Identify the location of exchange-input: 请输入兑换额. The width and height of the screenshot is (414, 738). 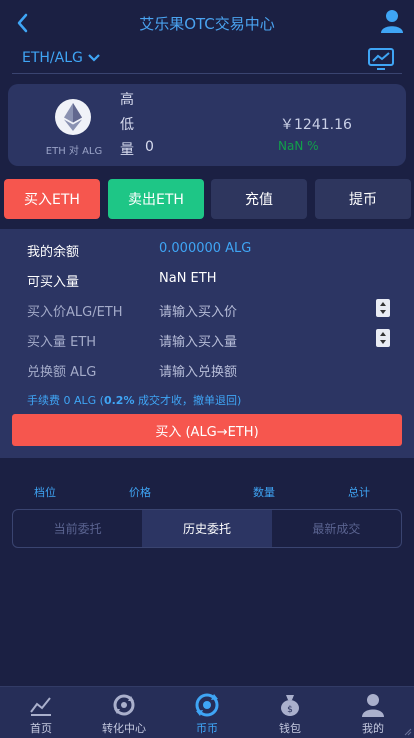
(198, 370).